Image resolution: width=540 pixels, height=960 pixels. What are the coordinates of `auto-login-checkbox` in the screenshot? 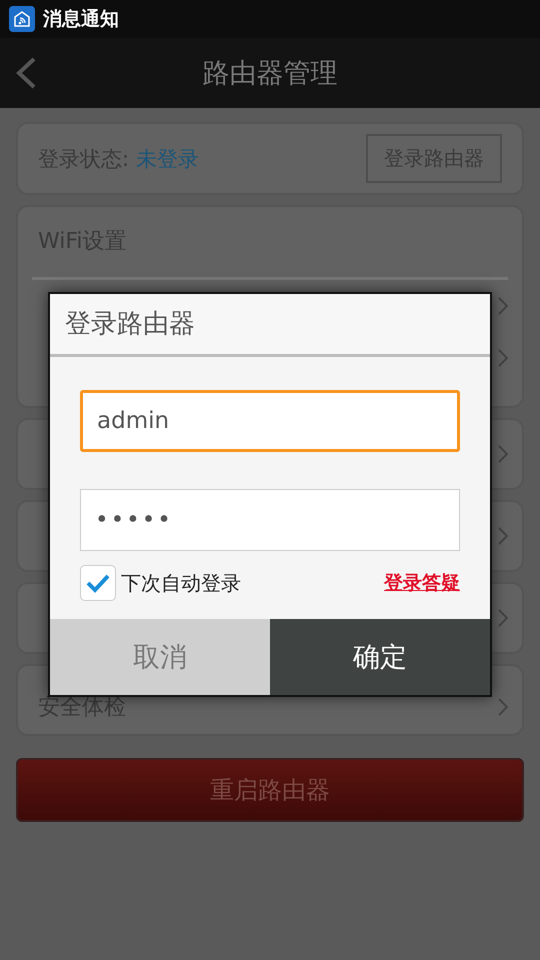 It's located at (98, 583).